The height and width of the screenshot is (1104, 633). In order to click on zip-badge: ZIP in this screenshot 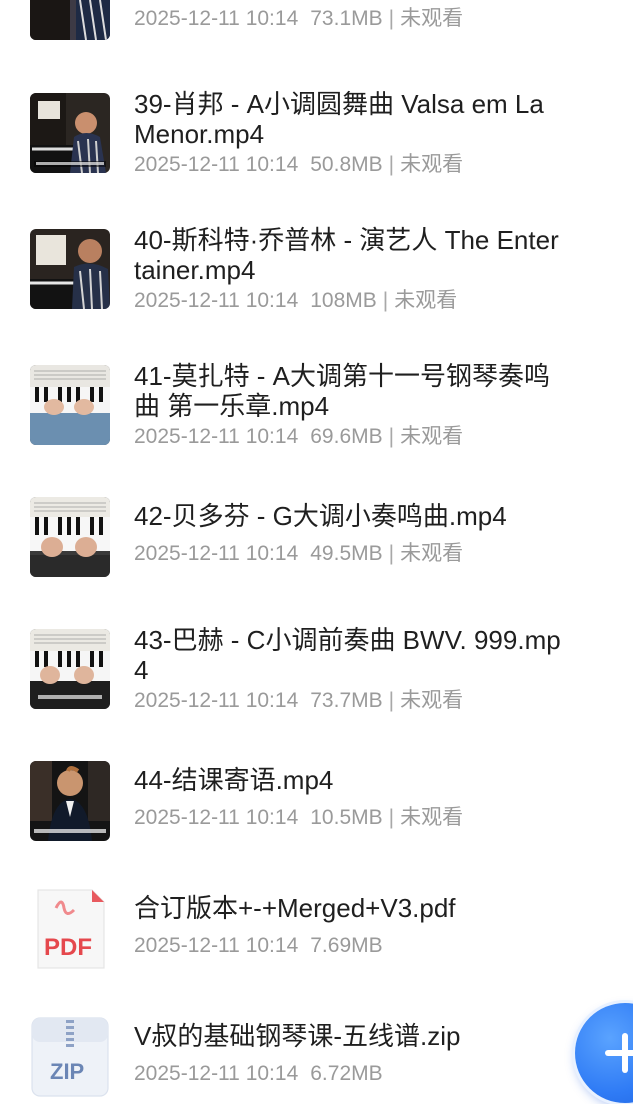, I will do `click(67, 1071)`.